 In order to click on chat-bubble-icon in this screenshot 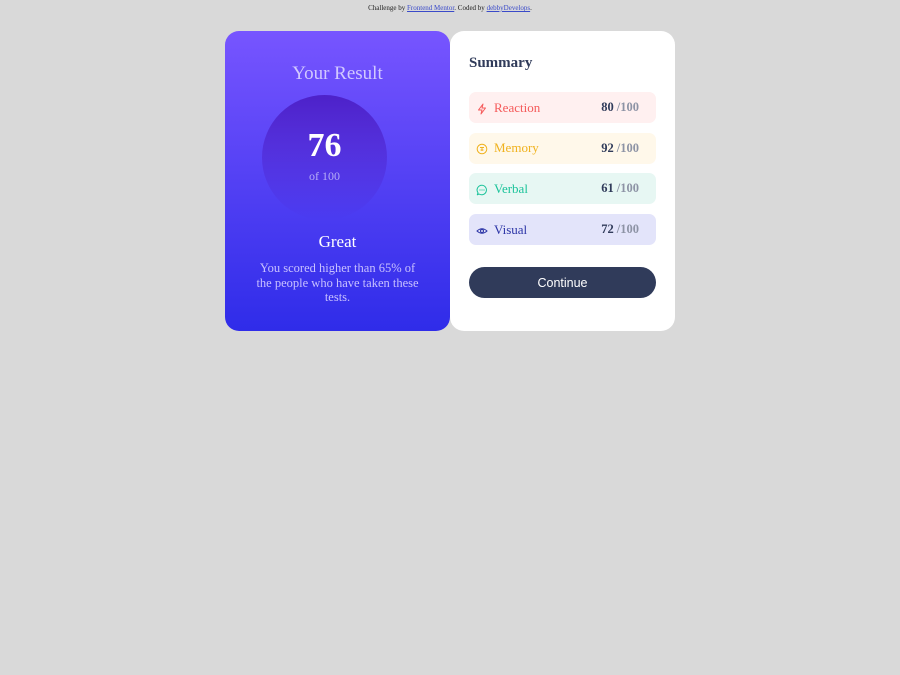, I will do `click(482, 189)`.